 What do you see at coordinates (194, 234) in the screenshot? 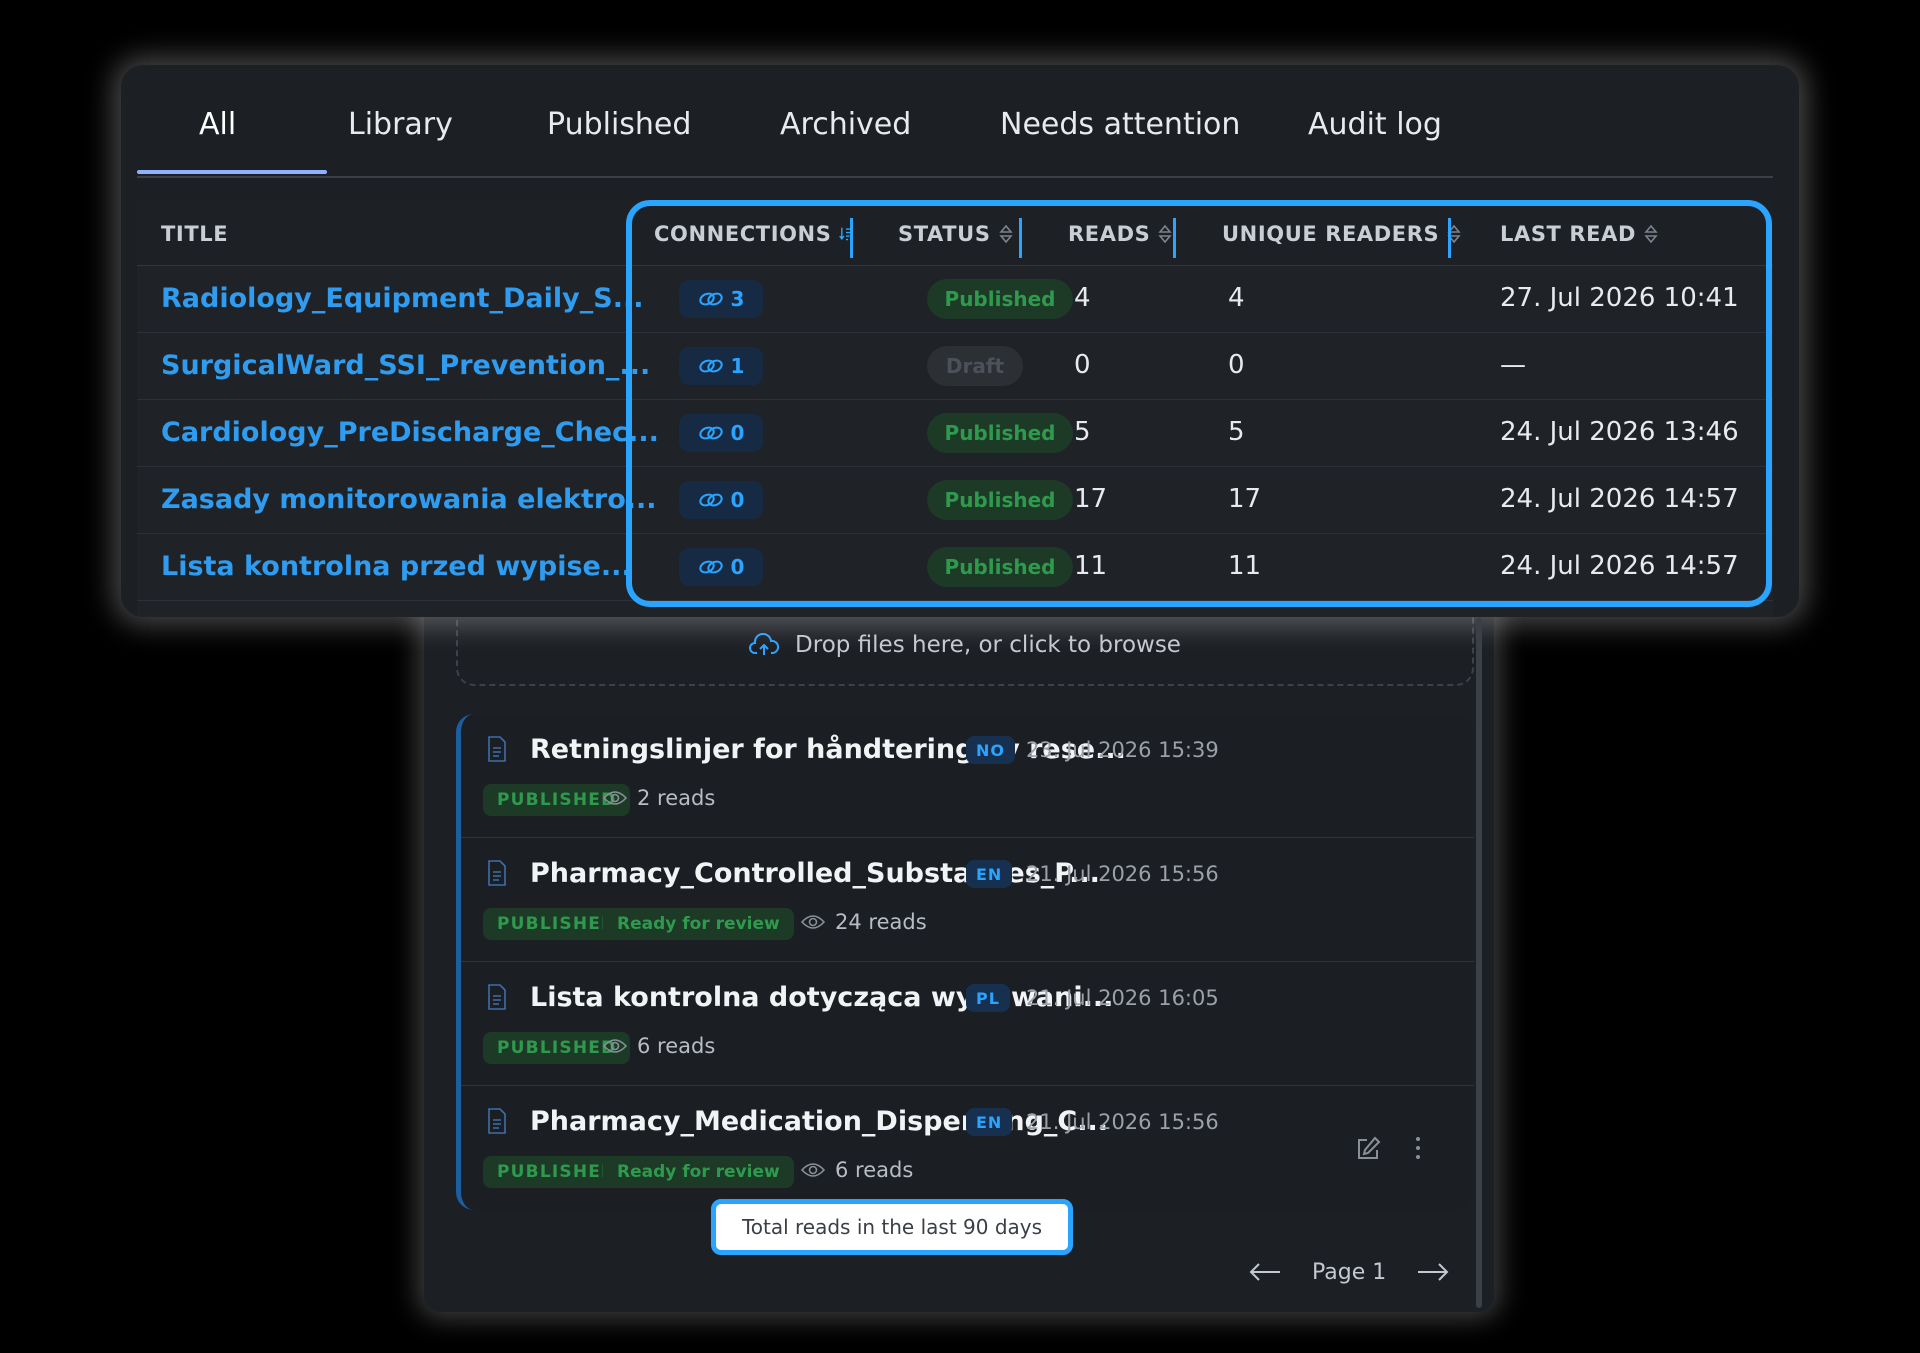
I see `header-title: TITLE` at bounding box center [194, 234].